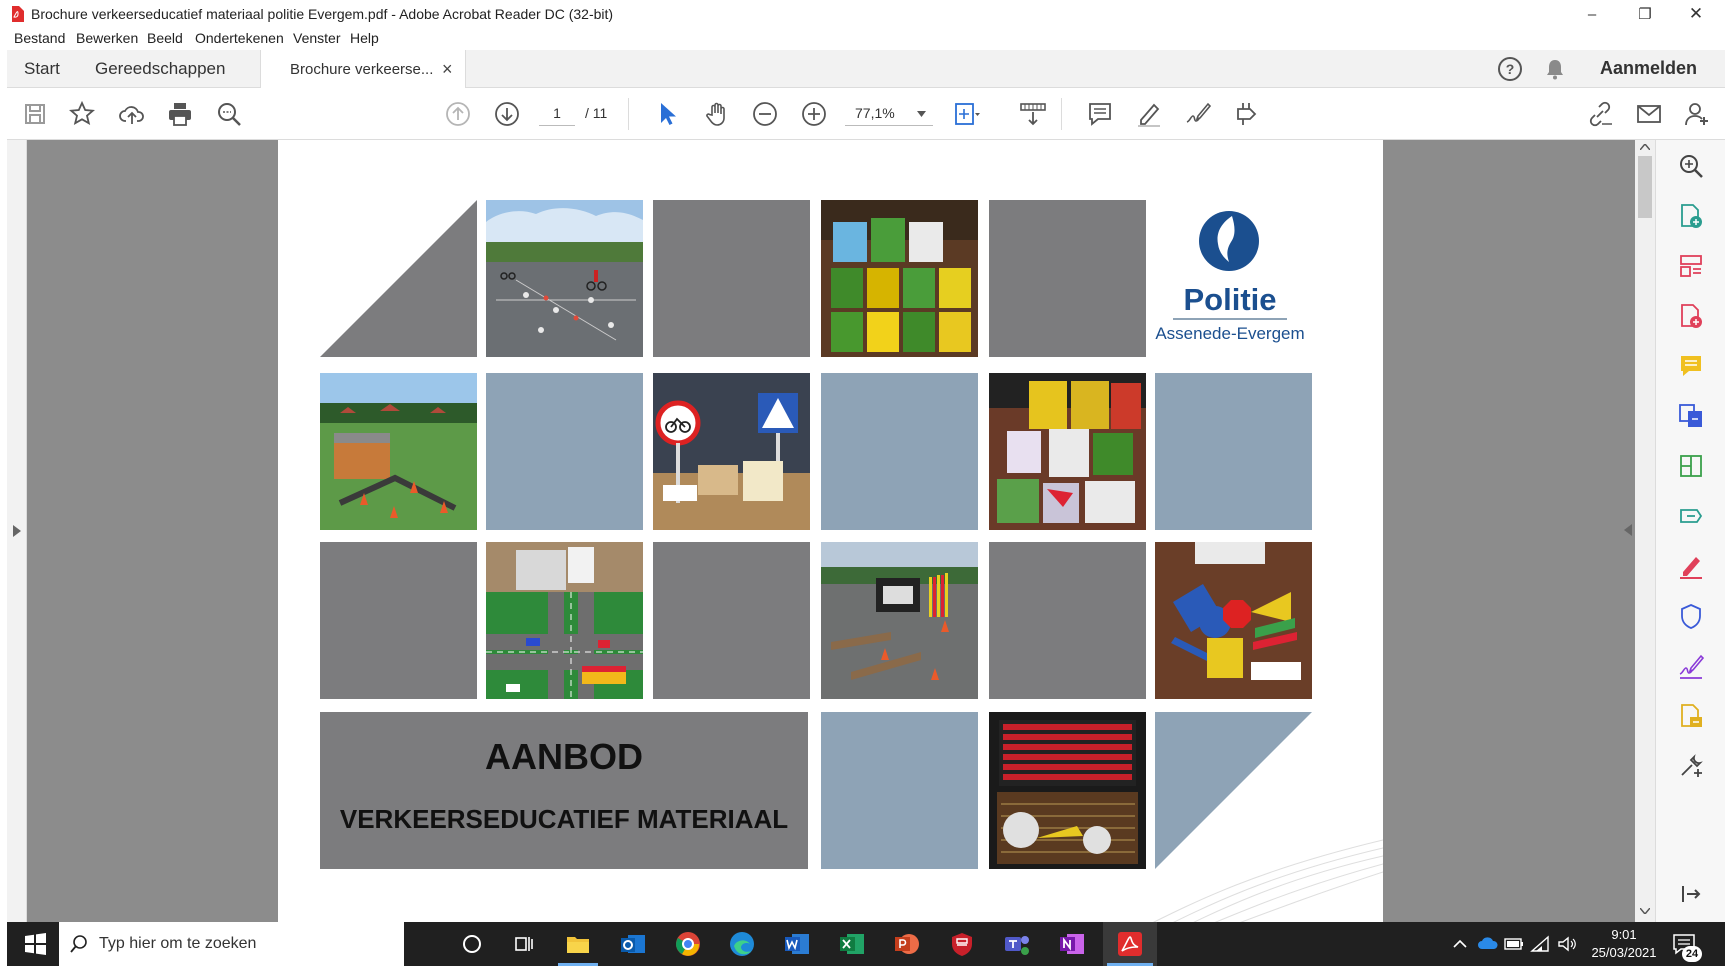 This screenshot has height=966, width=1725. I want to click on notification-count-badge: 24, so click(1692, 954).